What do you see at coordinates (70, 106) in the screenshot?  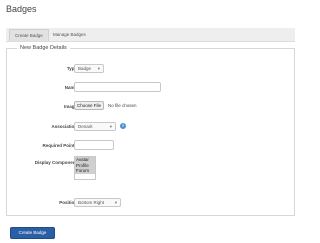 I see `image-label: Image` at bounding box center [70, 106].